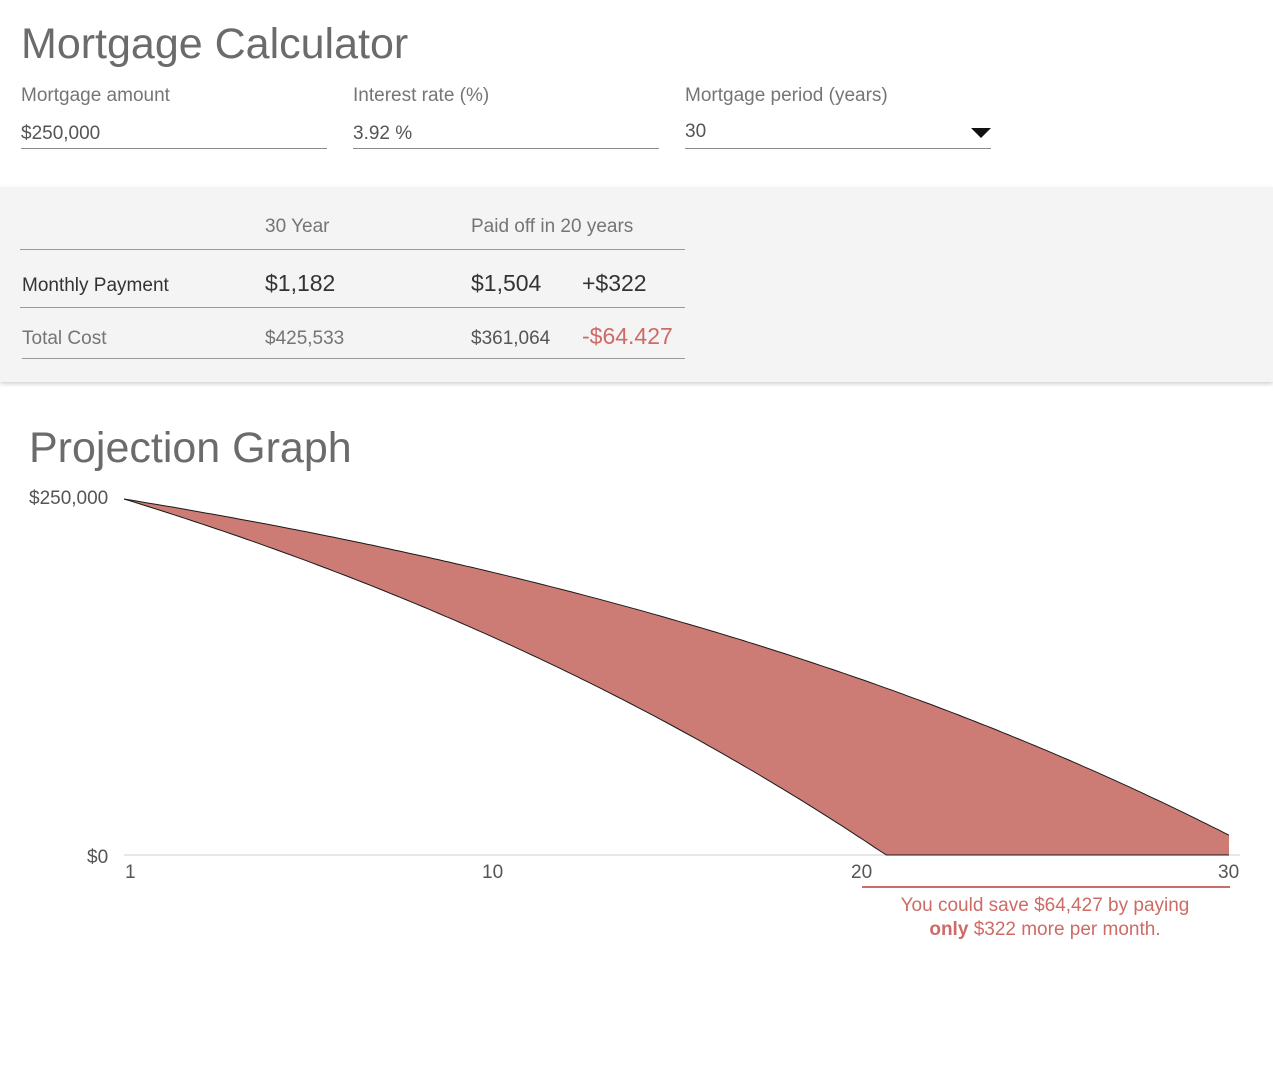  I want to click on x-axis-label-10: 10, so click(493, 872).